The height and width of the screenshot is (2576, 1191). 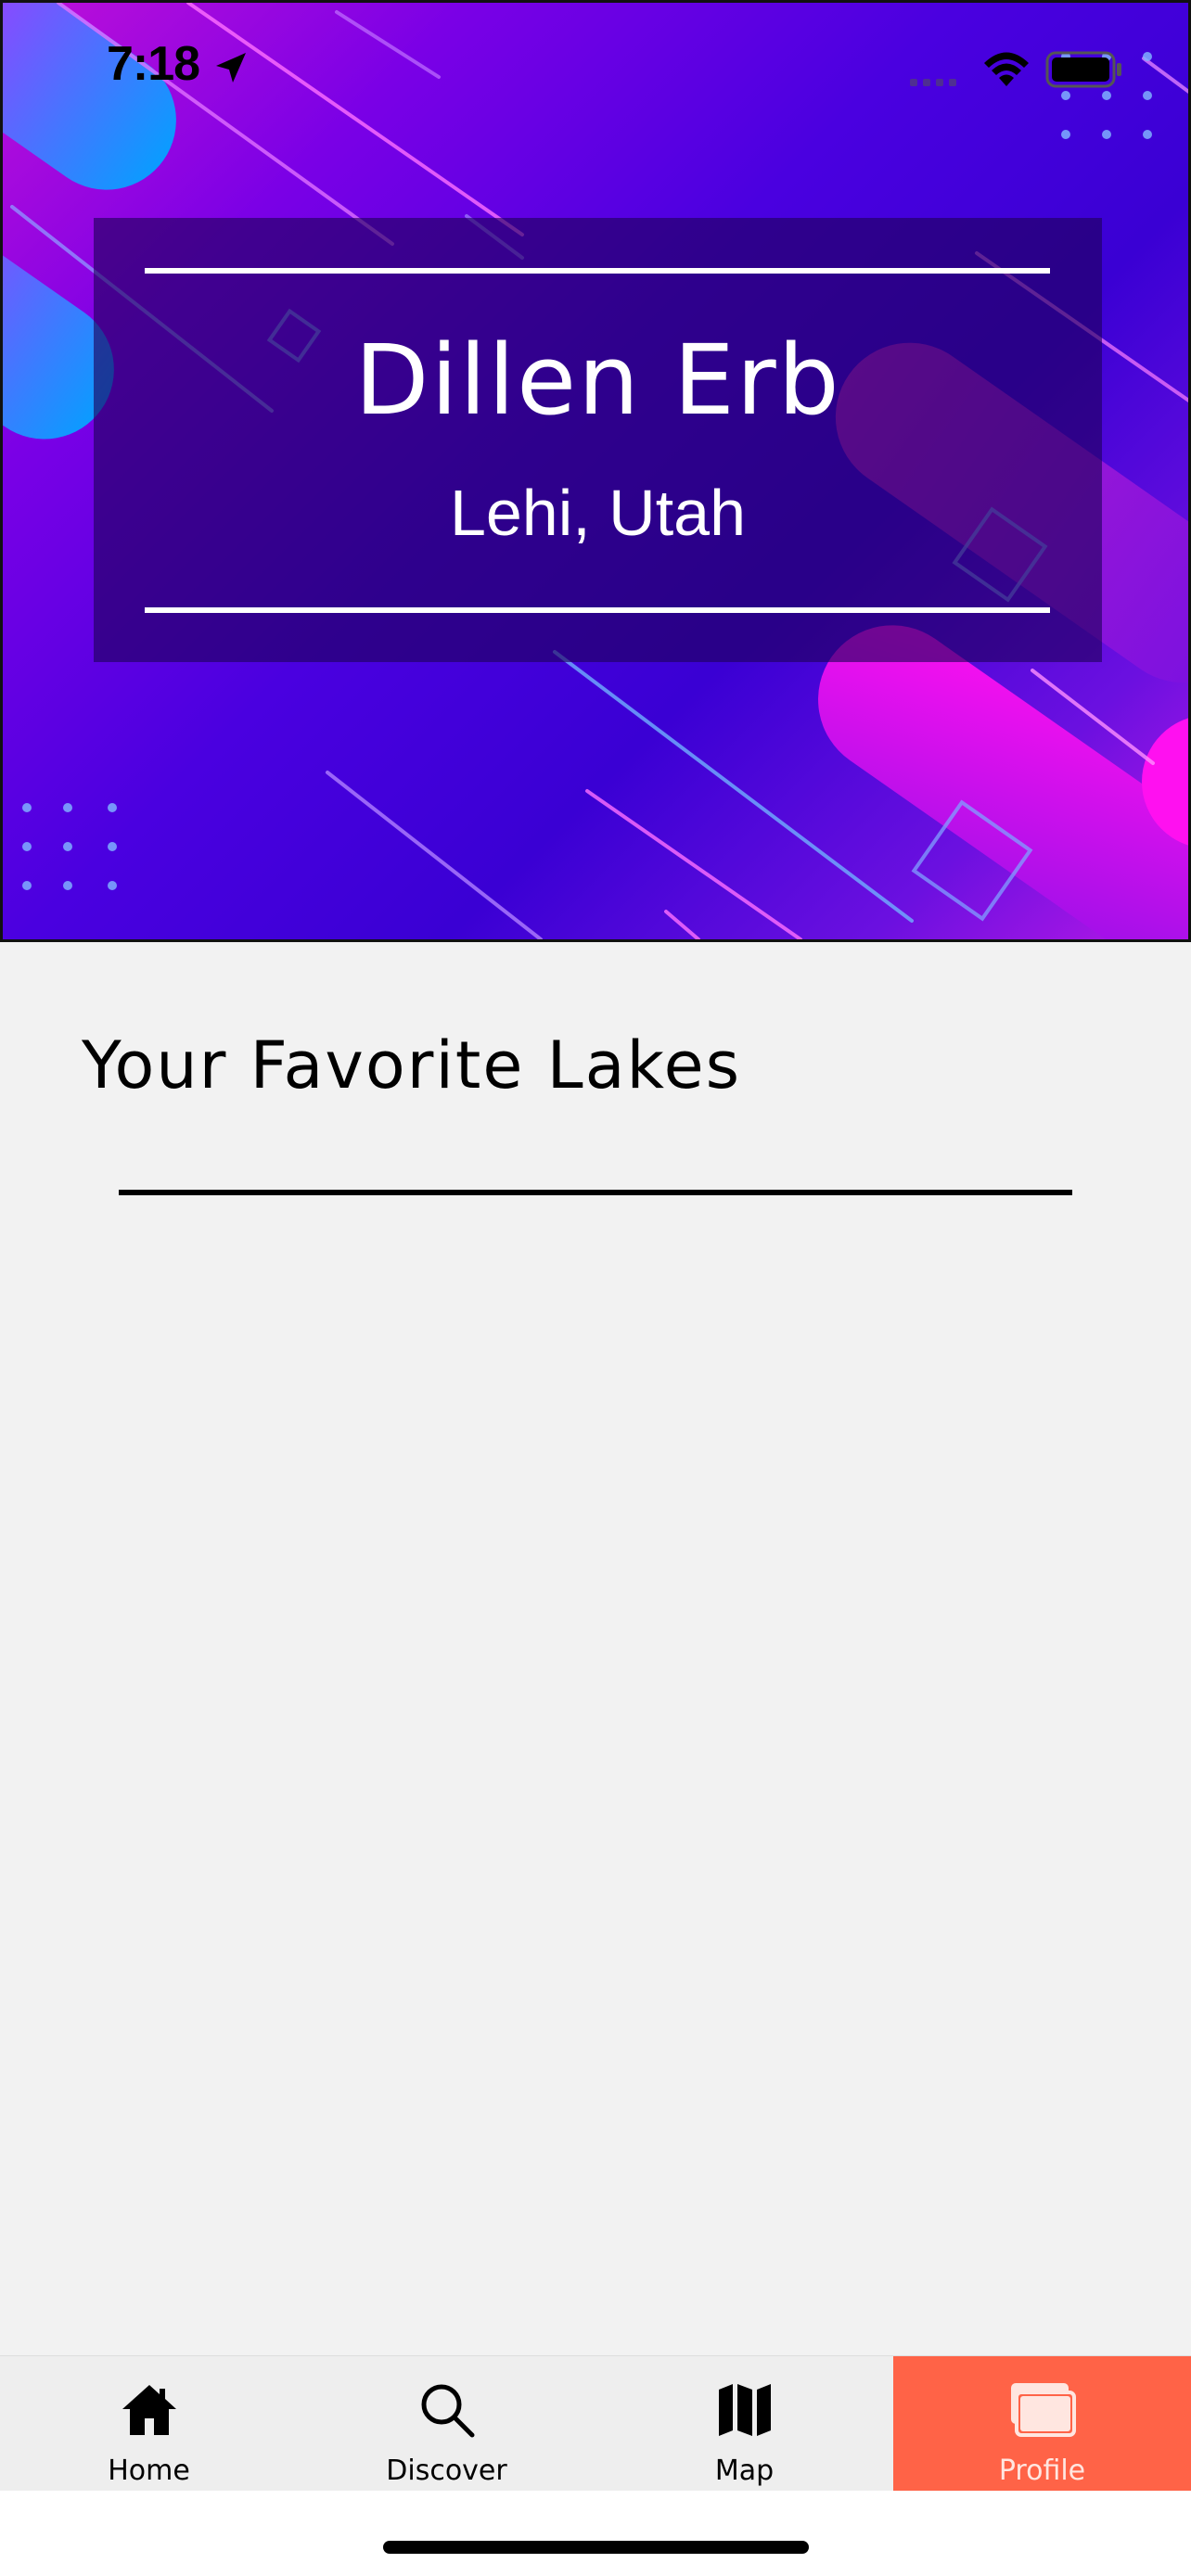 I want to click on card-bottom-divider, so click(x=597, y=610).